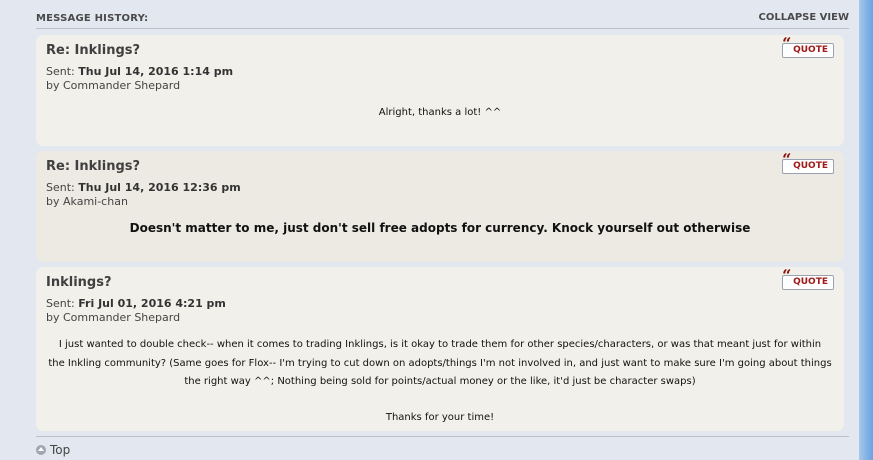  I want to click on sent-date: Thu Jul 14, 2016 12:36 pm, so click(159, 187).